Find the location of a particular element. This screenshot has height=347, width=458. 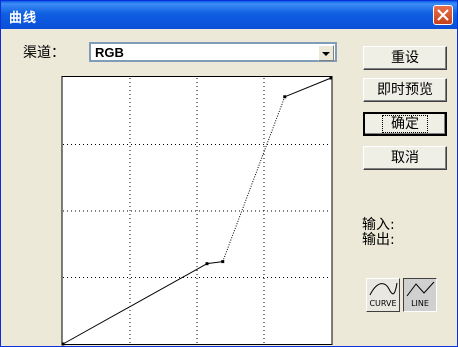

input-label: 输入: is located at coordinates (378, 225).